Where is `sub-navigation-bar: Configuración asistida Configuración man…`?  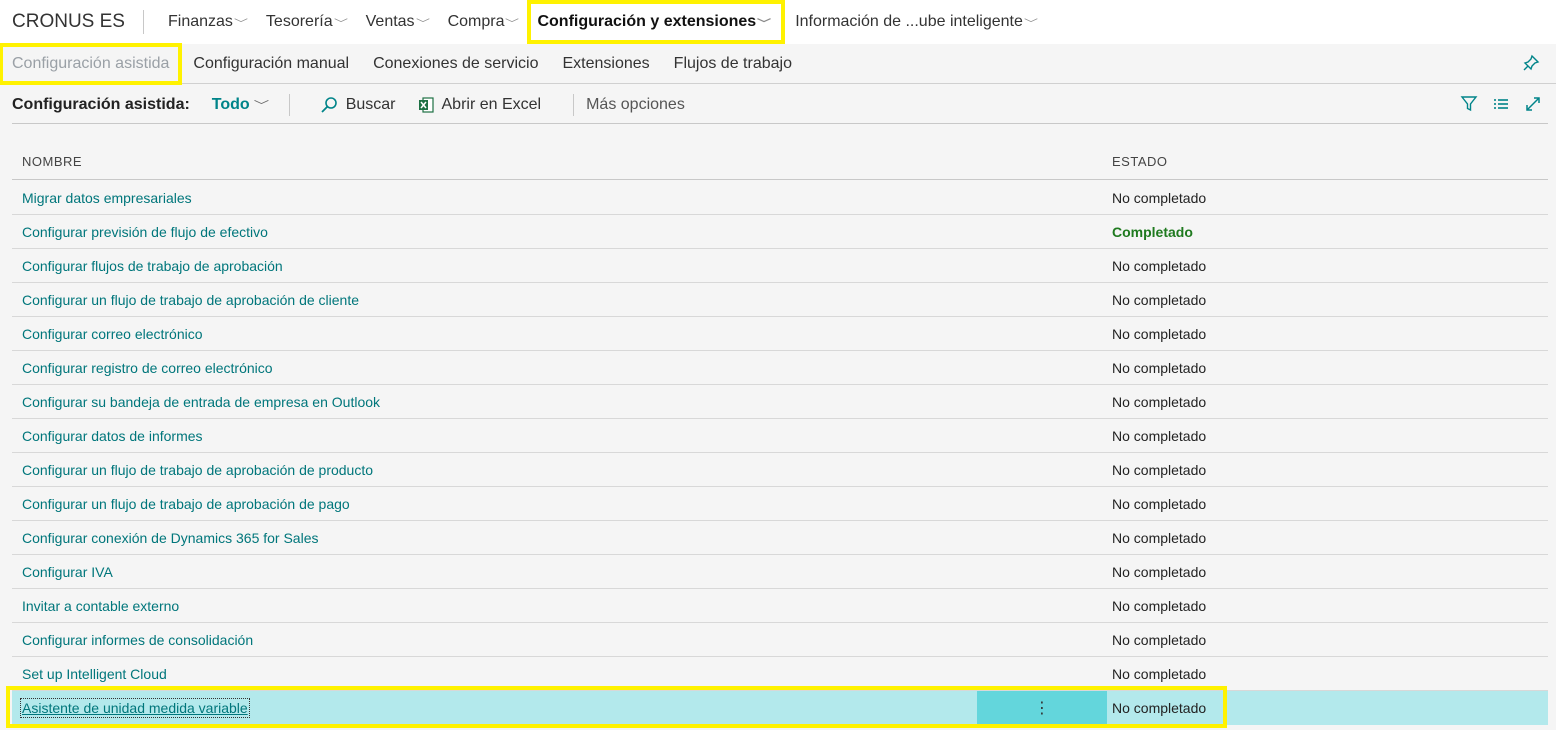
sub-navigation-bar: Configuración asistida Configuración man… is located at coordinates (778, 63).